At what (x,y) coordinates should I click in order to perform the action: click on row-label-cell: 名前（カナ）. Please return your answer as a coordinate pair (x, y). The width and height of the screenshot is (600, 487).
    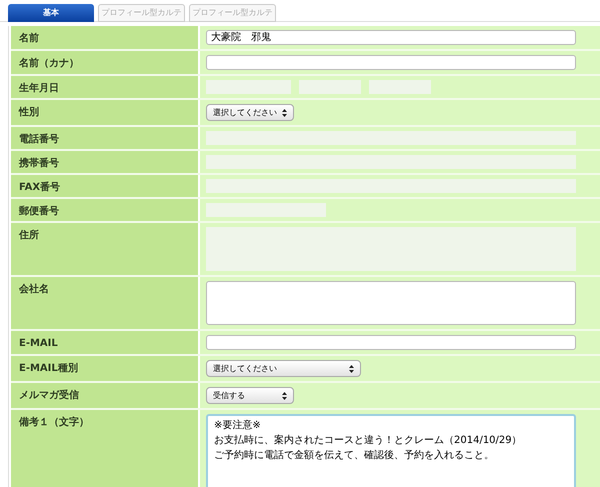
    Looking at the image, I should click on (104, 62).